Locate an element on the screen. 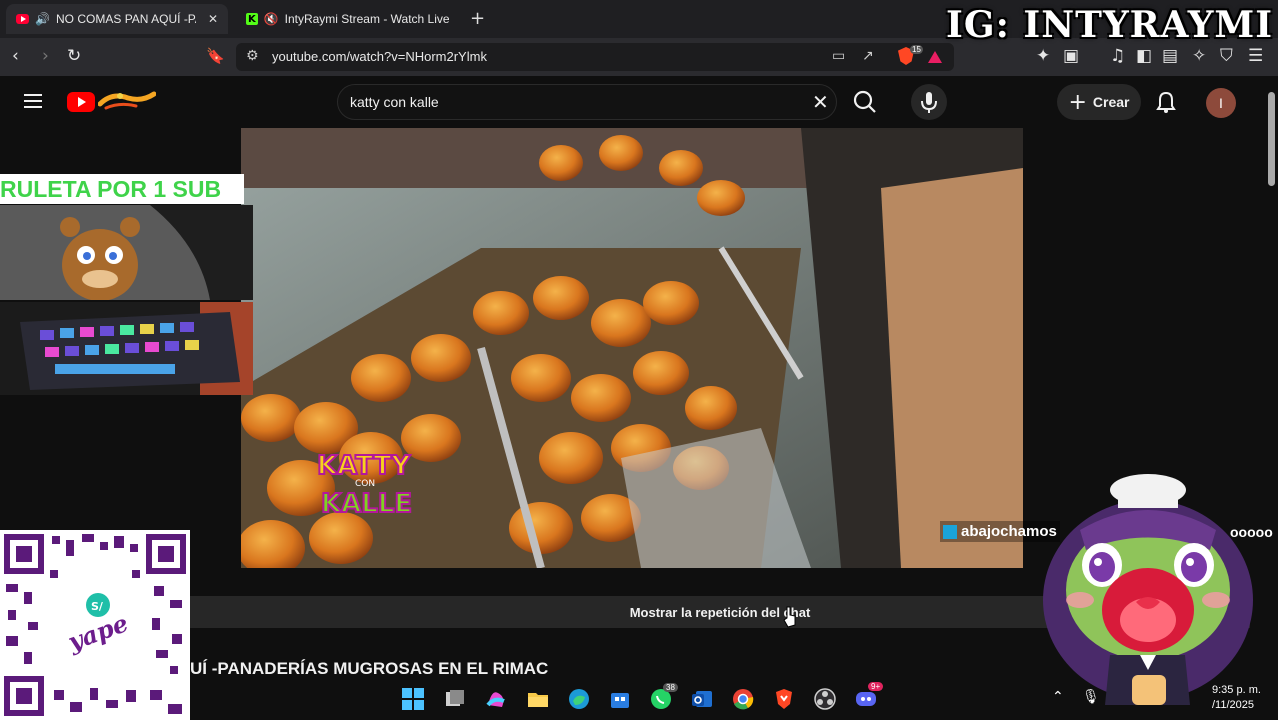 The height and width of the screenshot is (720, 1278). instagram-overlay-text: IG: INTYRAYMI is located at coordinates (1110, 25).